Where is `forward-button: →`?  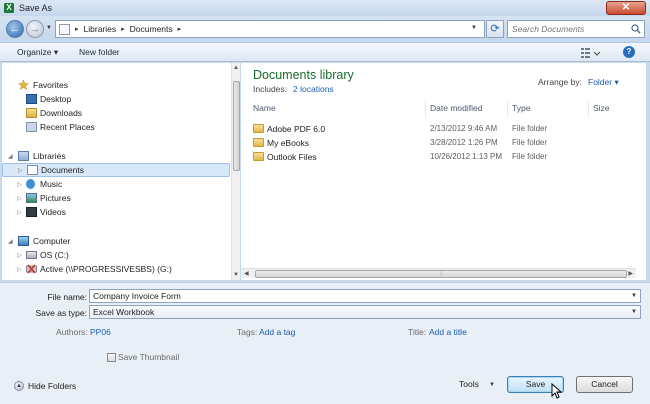
forward-button: → is located at coordinates (35, 29).